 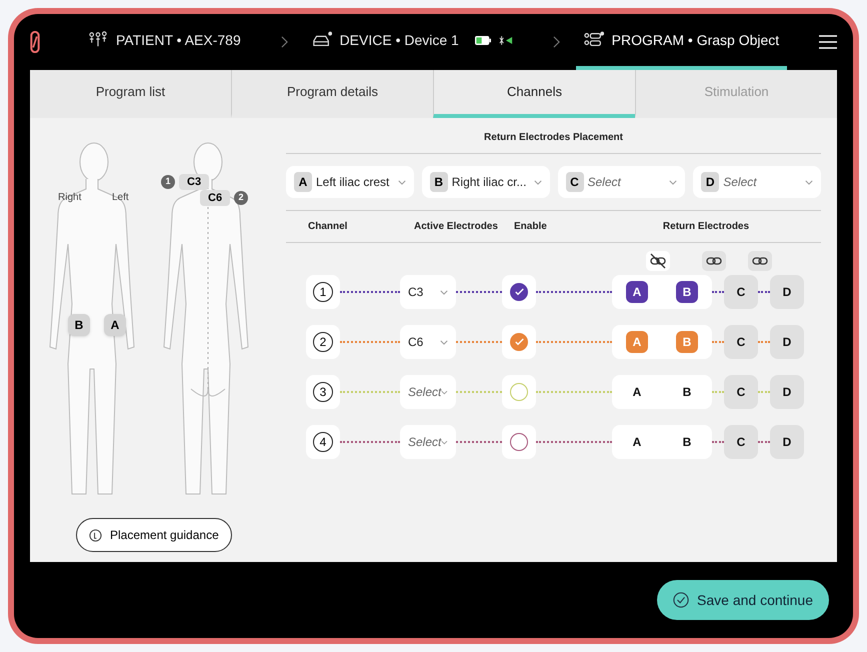 What do you see at coordinates (303, 182) in the screenshot?
I see `letter-badge: A` at bounding box center [303, 182].